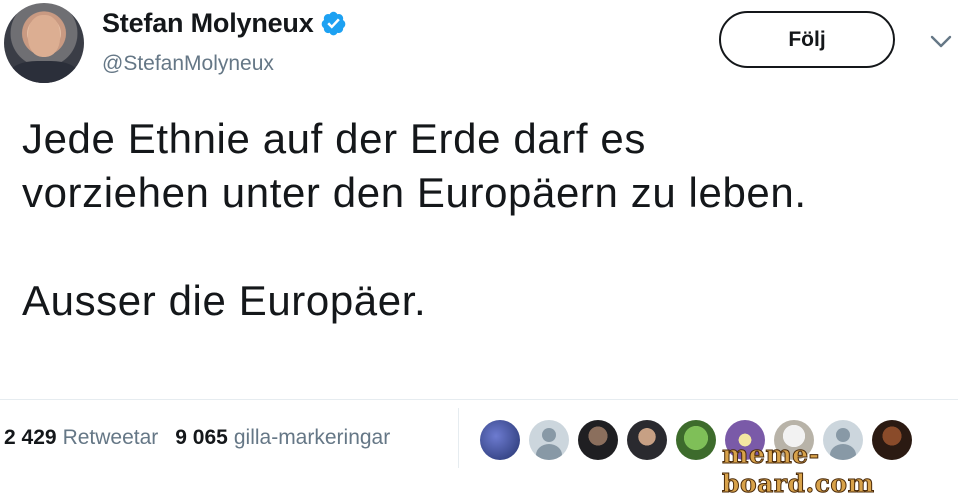 This screenshot has width=958, height=498. What do you see at coordinates (807, 39) in the screenshot?
I see `follow-button: Följ` at bounding box center [807, 39].